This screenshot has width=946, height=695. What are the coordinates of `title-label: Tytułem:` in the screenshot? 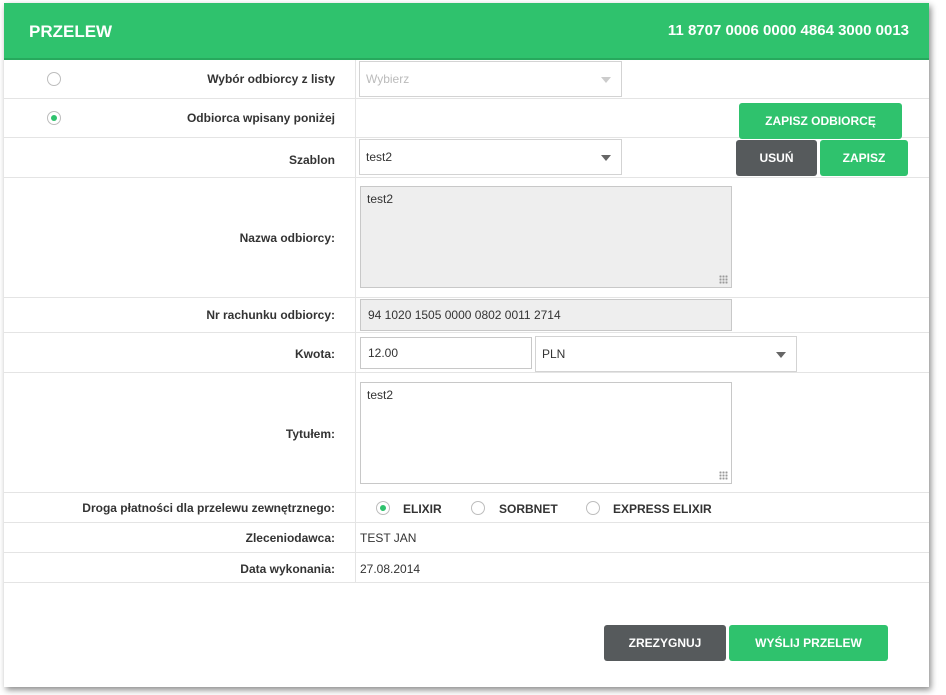 It's located at (310, 434).